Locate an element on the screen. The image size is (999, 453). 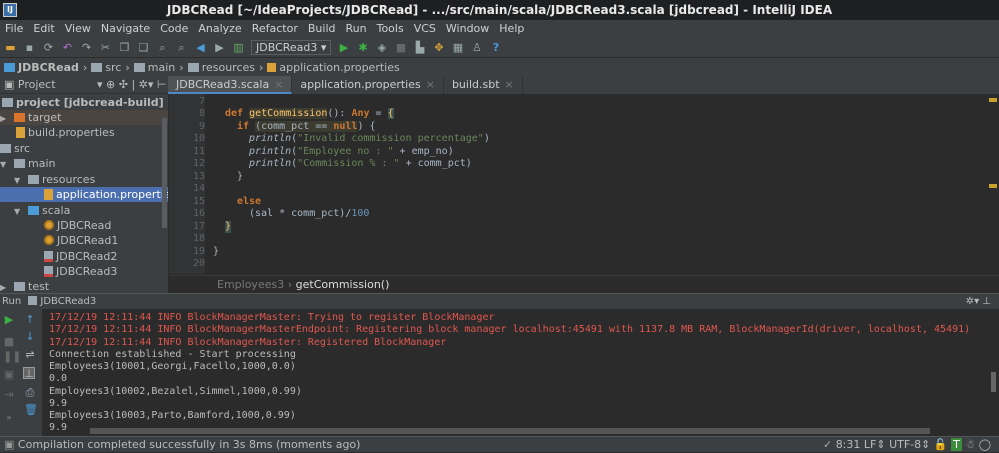
line-separator: LF⇕ is located at coordinates (875, 444).